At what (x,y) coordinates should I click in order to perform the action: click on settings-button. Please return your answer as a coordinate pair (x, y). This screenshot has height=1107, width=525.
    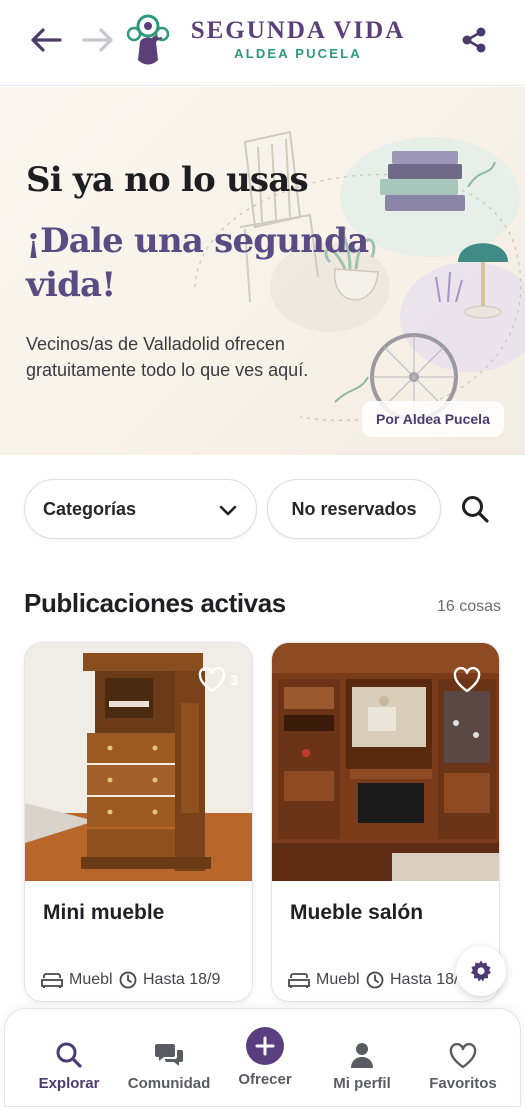
    Looking at the image, I should click on (481, 971).